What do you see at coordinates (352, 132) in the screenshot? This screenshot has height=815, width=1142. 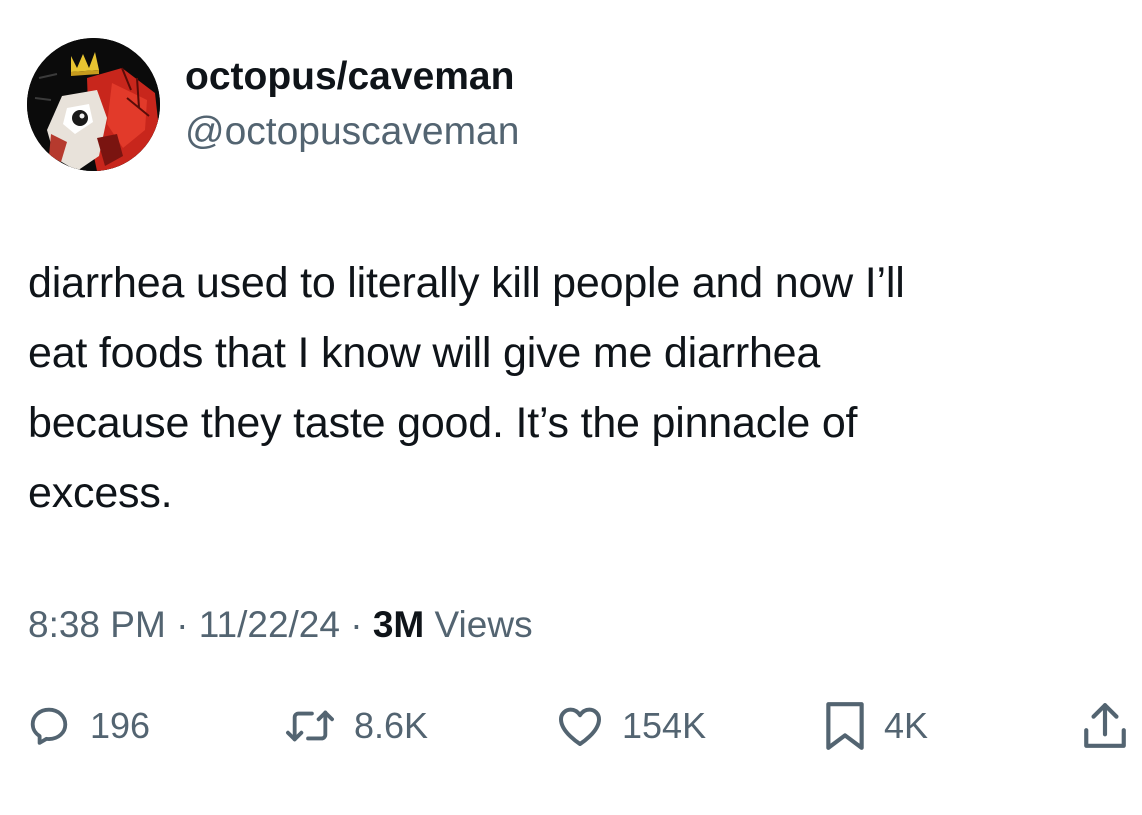 I see `user-handle: @octopuscaveman` at bounding box center [352, 132].